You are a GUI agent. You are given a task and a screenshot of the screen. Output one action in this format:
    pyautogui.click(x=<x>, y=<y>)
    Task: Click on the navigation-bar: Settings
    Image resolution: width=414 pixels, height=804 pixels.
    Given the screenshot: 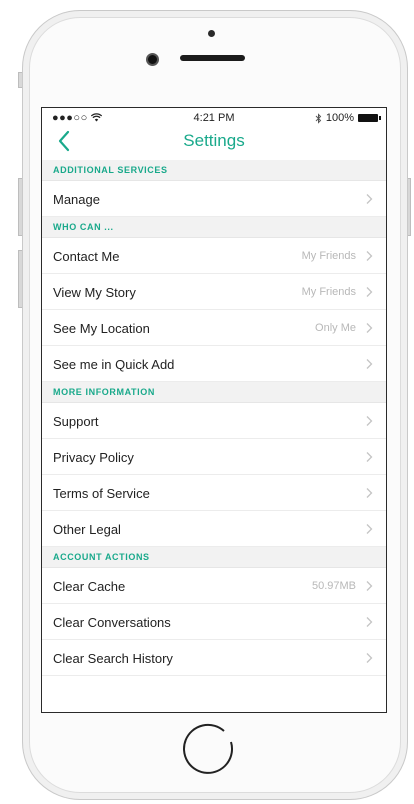 What is the action you would take?
    pyautogui.click(x=214, y=141)
    